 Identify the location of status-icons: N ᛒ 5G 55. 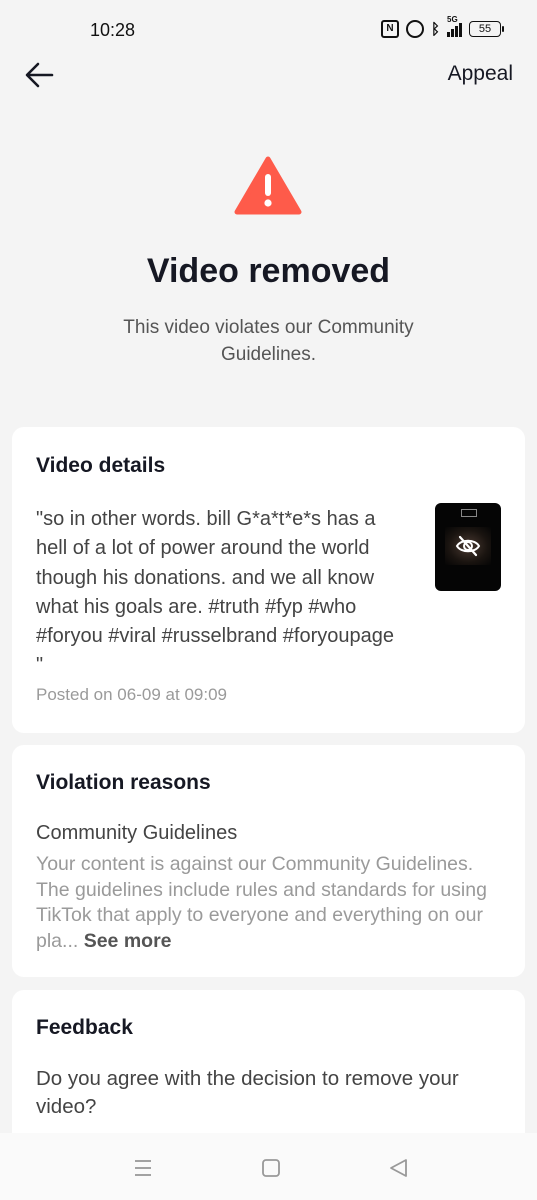
(442, 26).